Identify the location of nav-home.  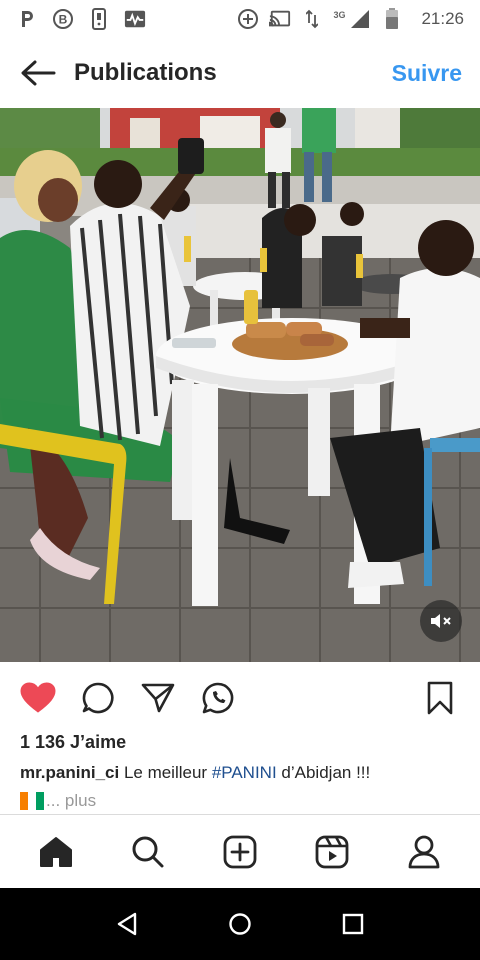
(56, 852).